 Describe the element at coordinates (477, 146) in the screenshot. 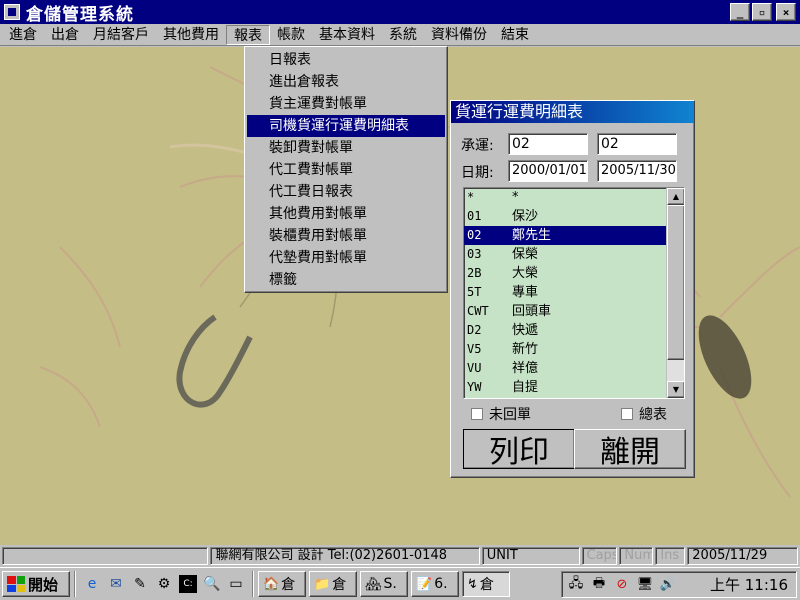

I see `carrier-label: 承運:` at that location.